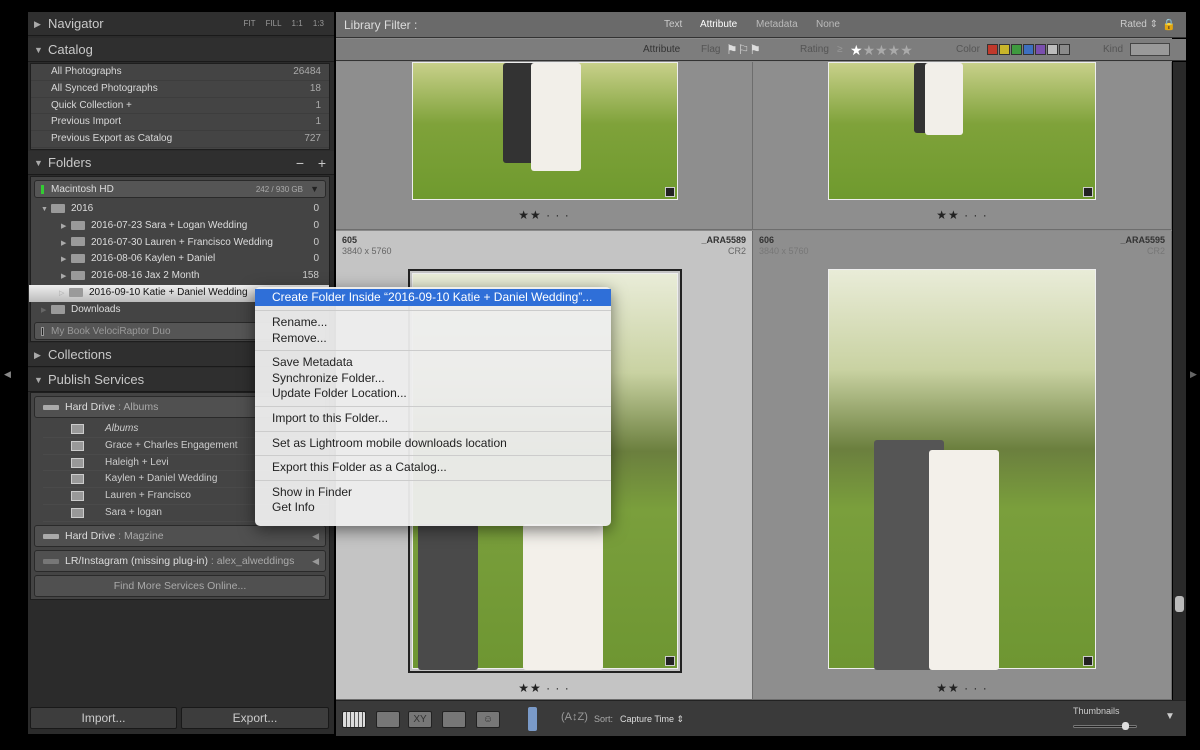 This screenshot has height=750, width=1200. I want to click on toolbar-menu-icon: ▼, so click(1170, 716).